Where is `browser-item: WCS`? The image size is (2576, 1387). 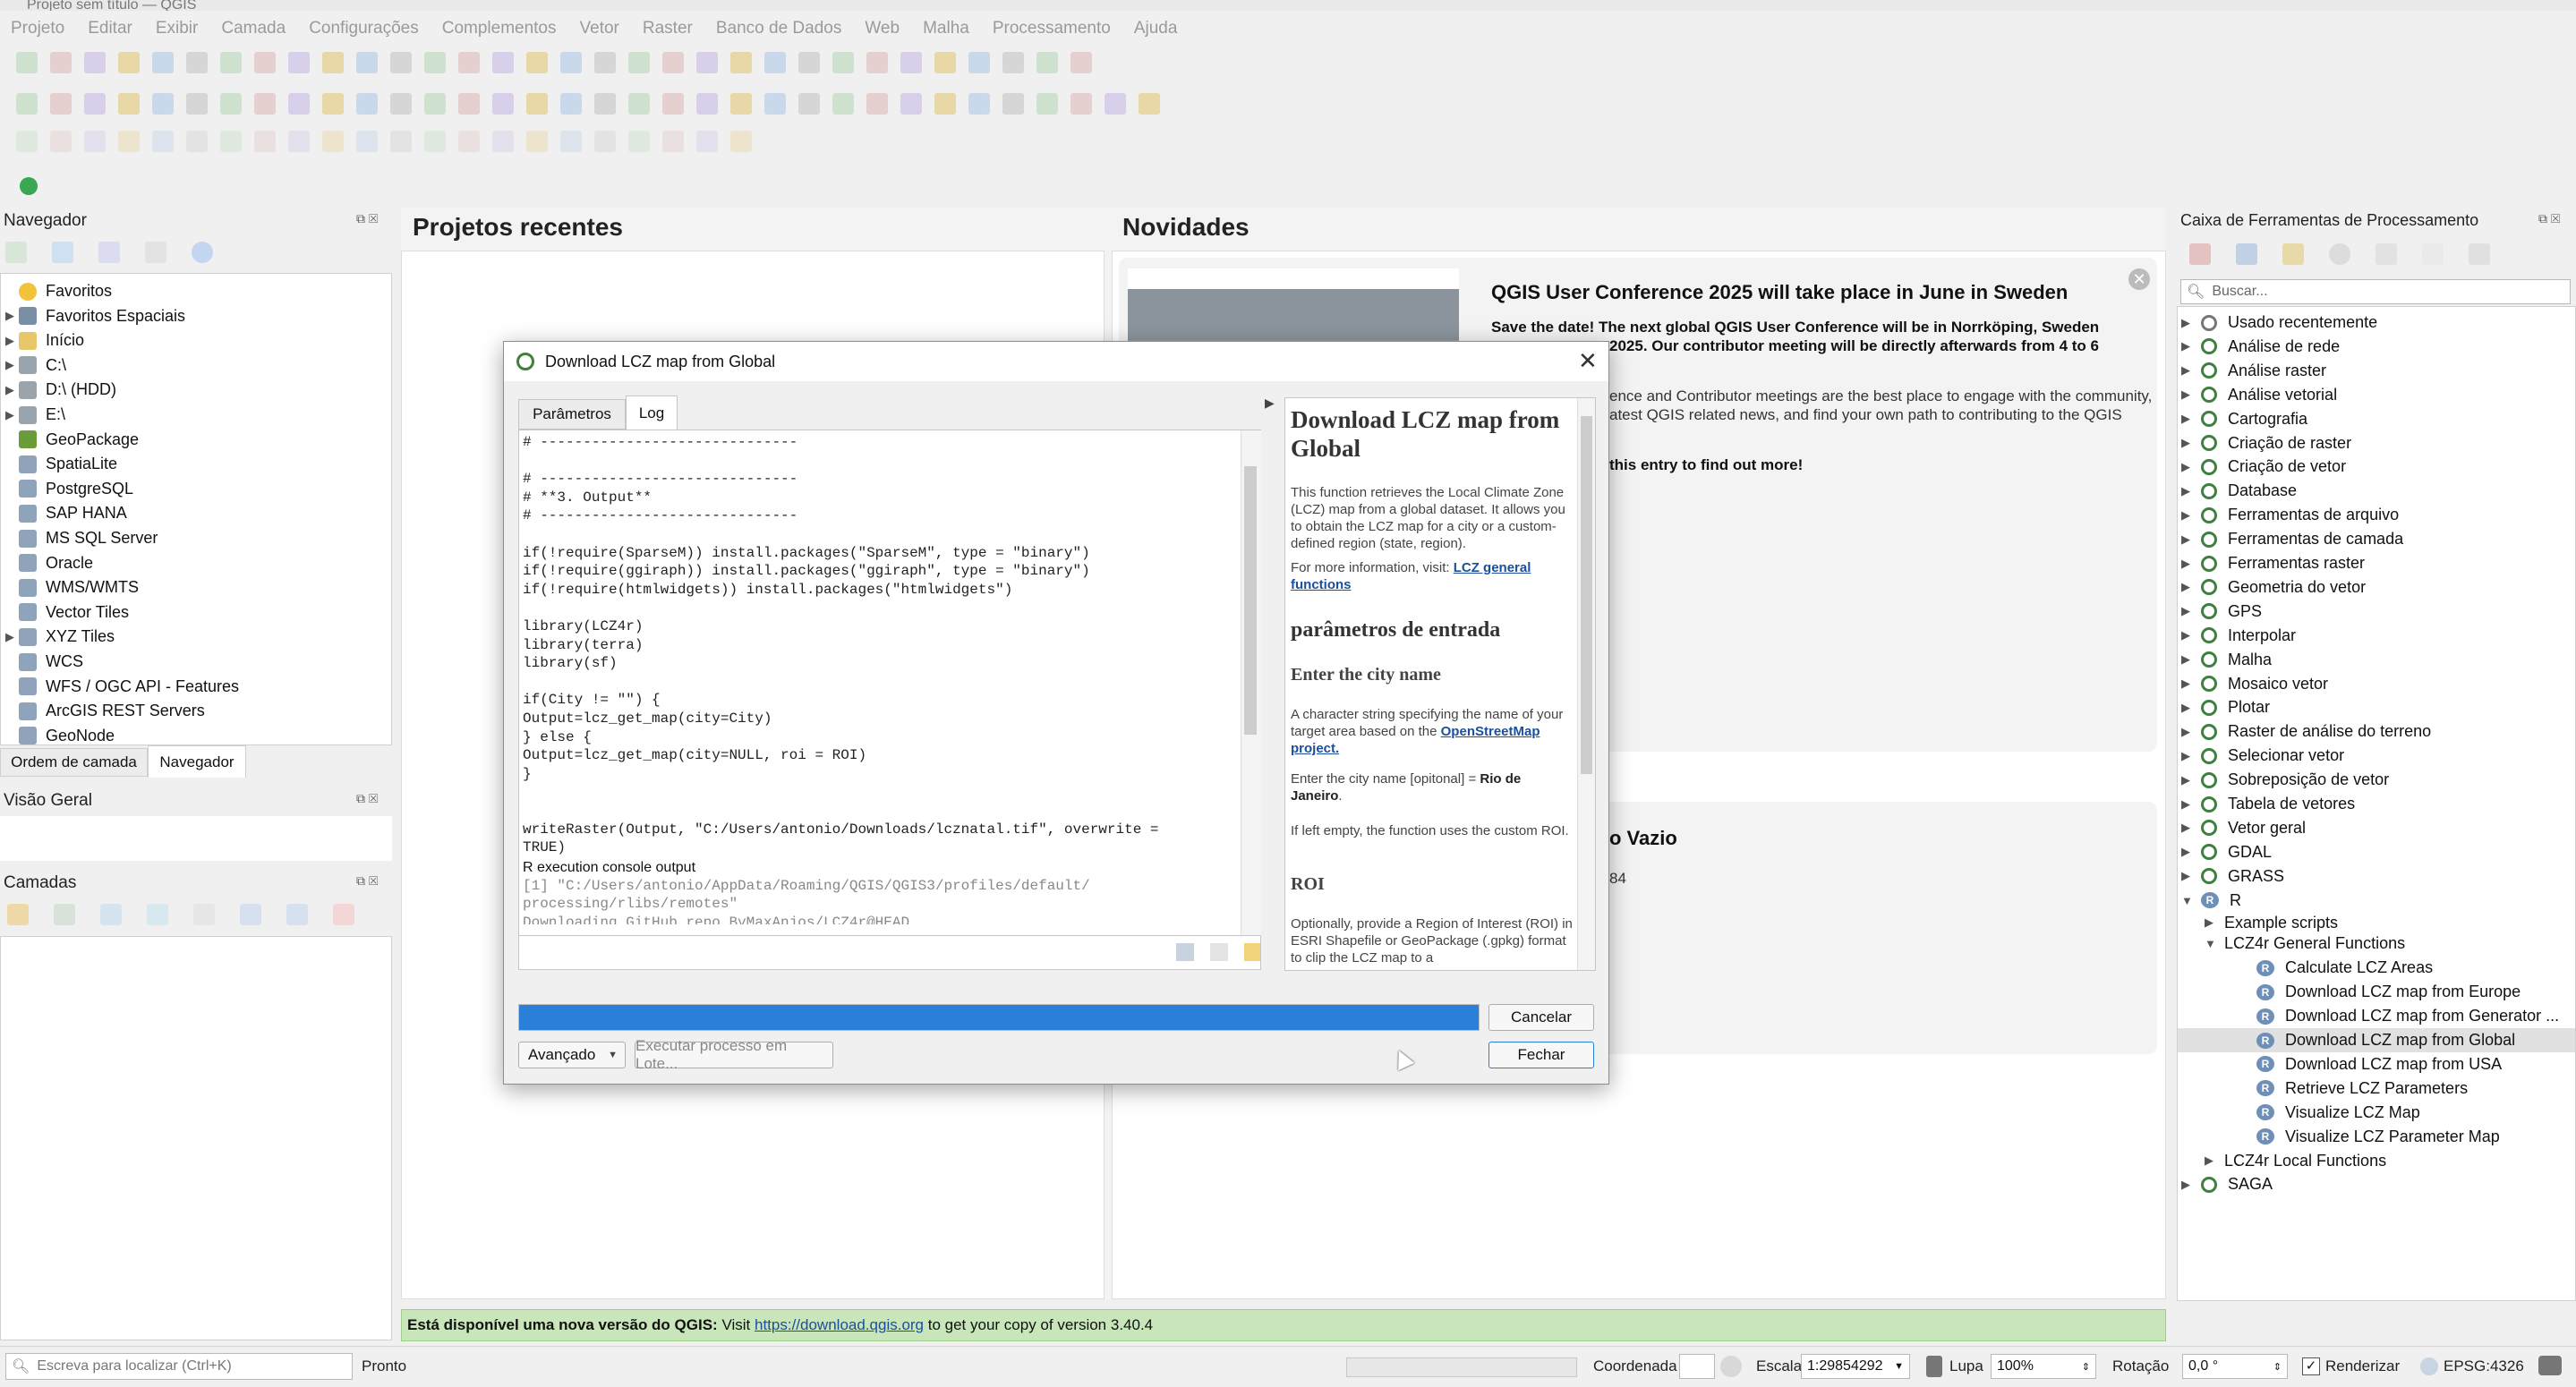
browser-item: WCS is located at coordinates (42, 662).